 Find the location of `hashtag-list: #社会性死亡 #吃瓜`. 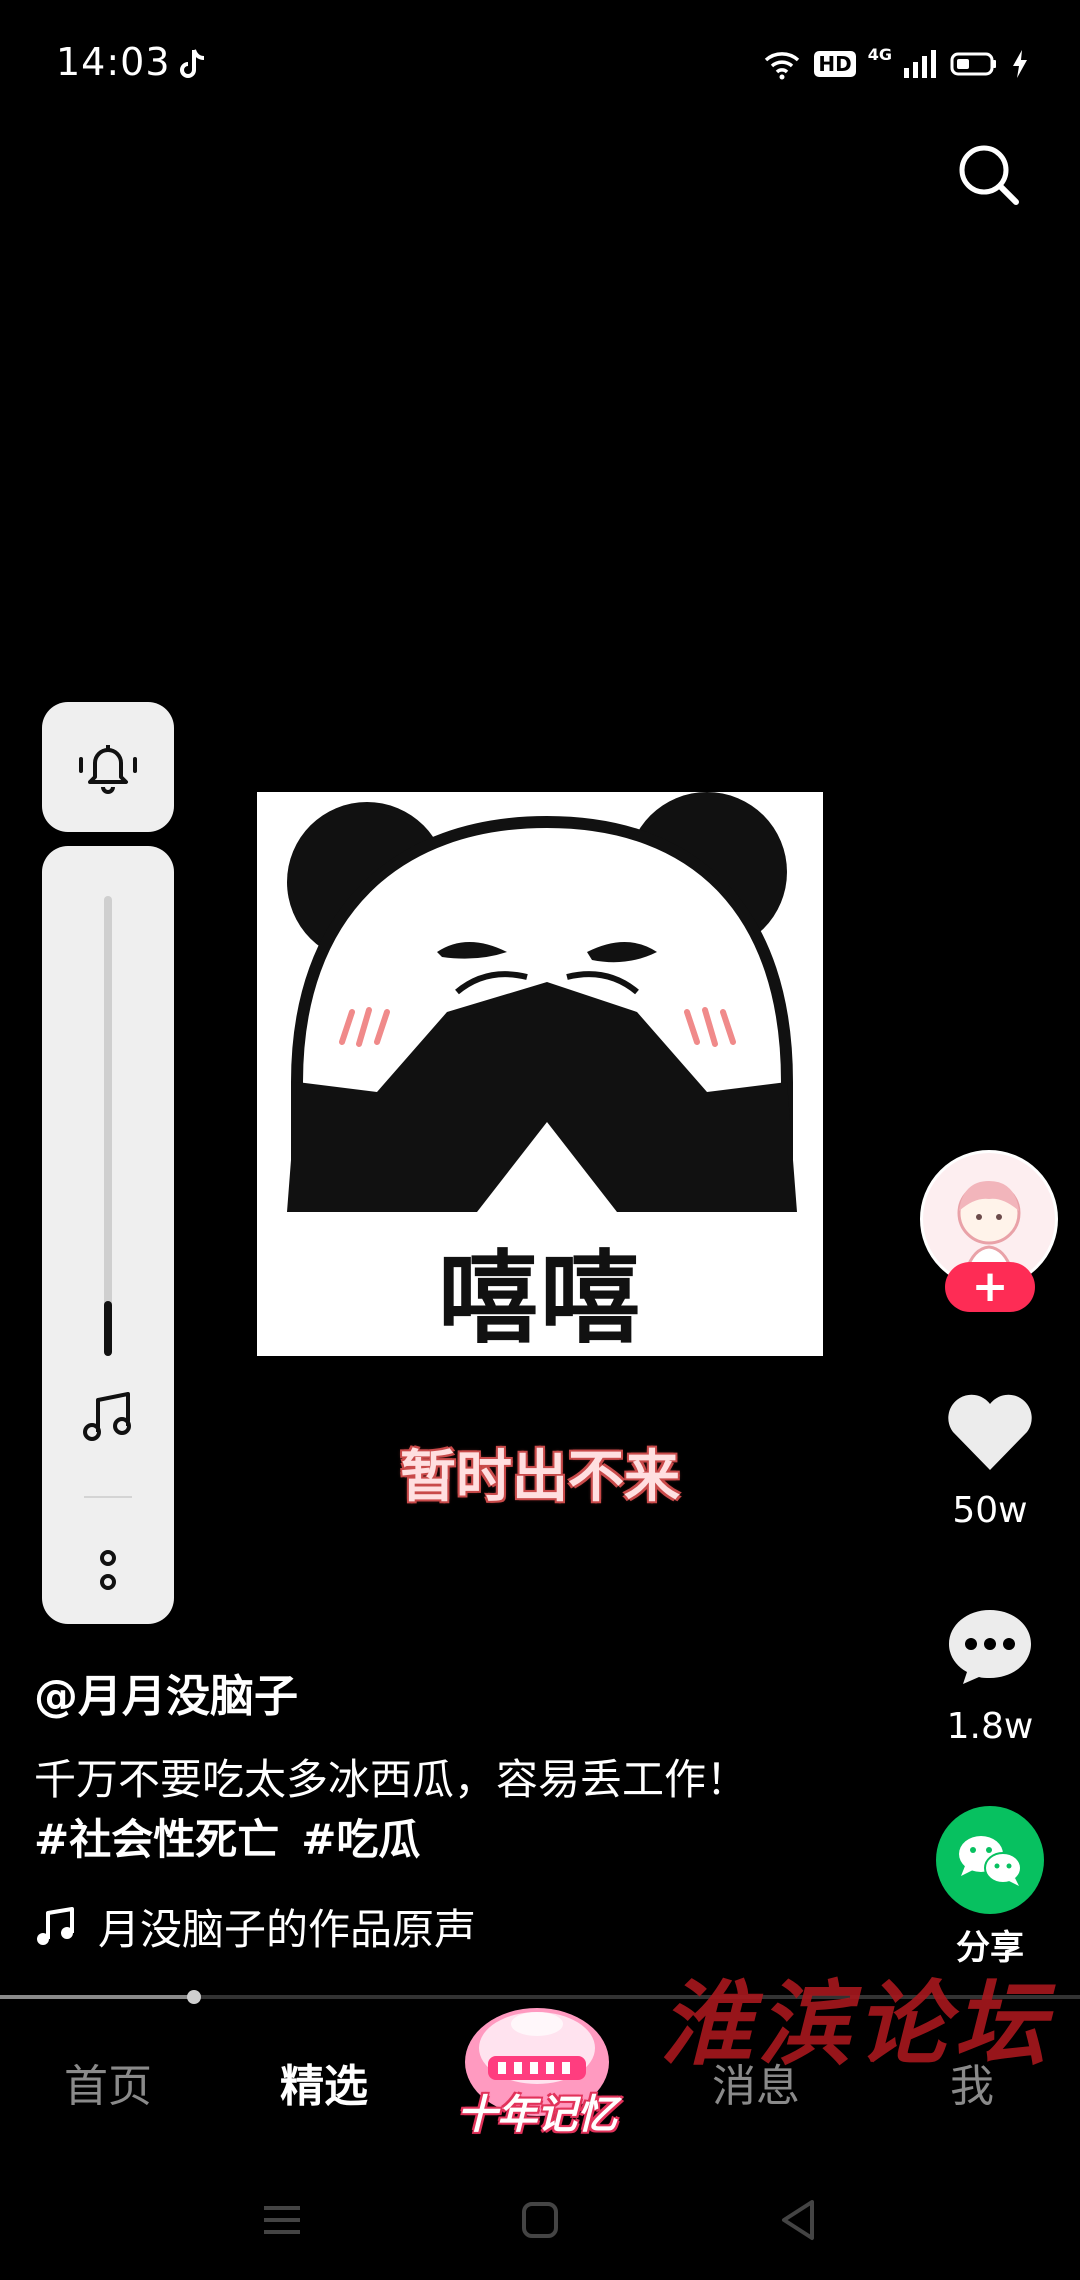

hashtag-list: #社会性死亡 #吃瓜 is located at coordinates (238, 1836).